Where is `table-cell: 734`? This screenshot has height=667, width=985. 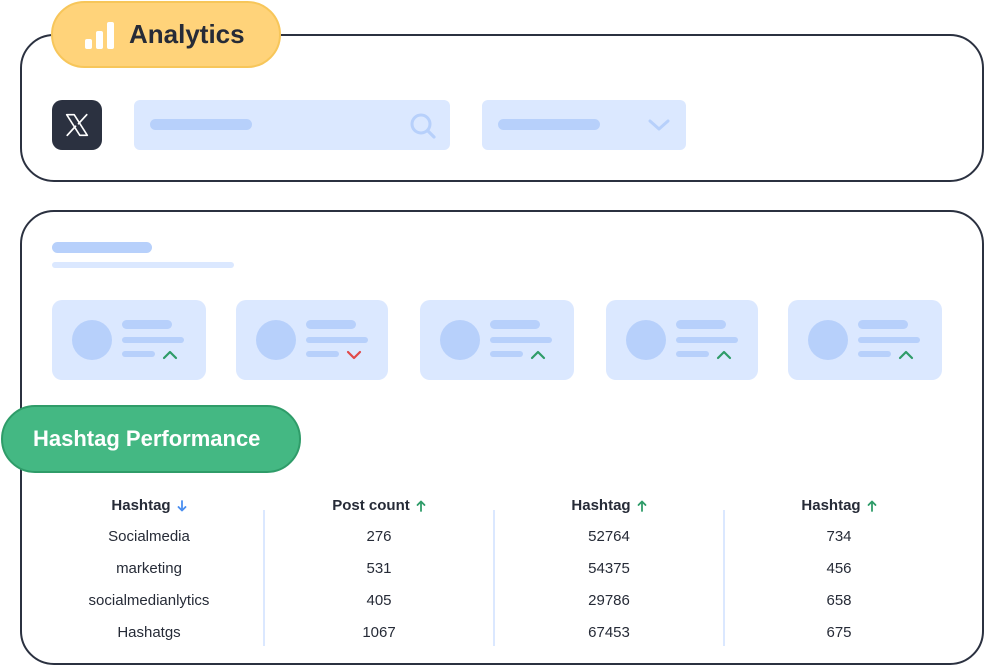 table-cell: 734 is located at coordinates (839, 536).